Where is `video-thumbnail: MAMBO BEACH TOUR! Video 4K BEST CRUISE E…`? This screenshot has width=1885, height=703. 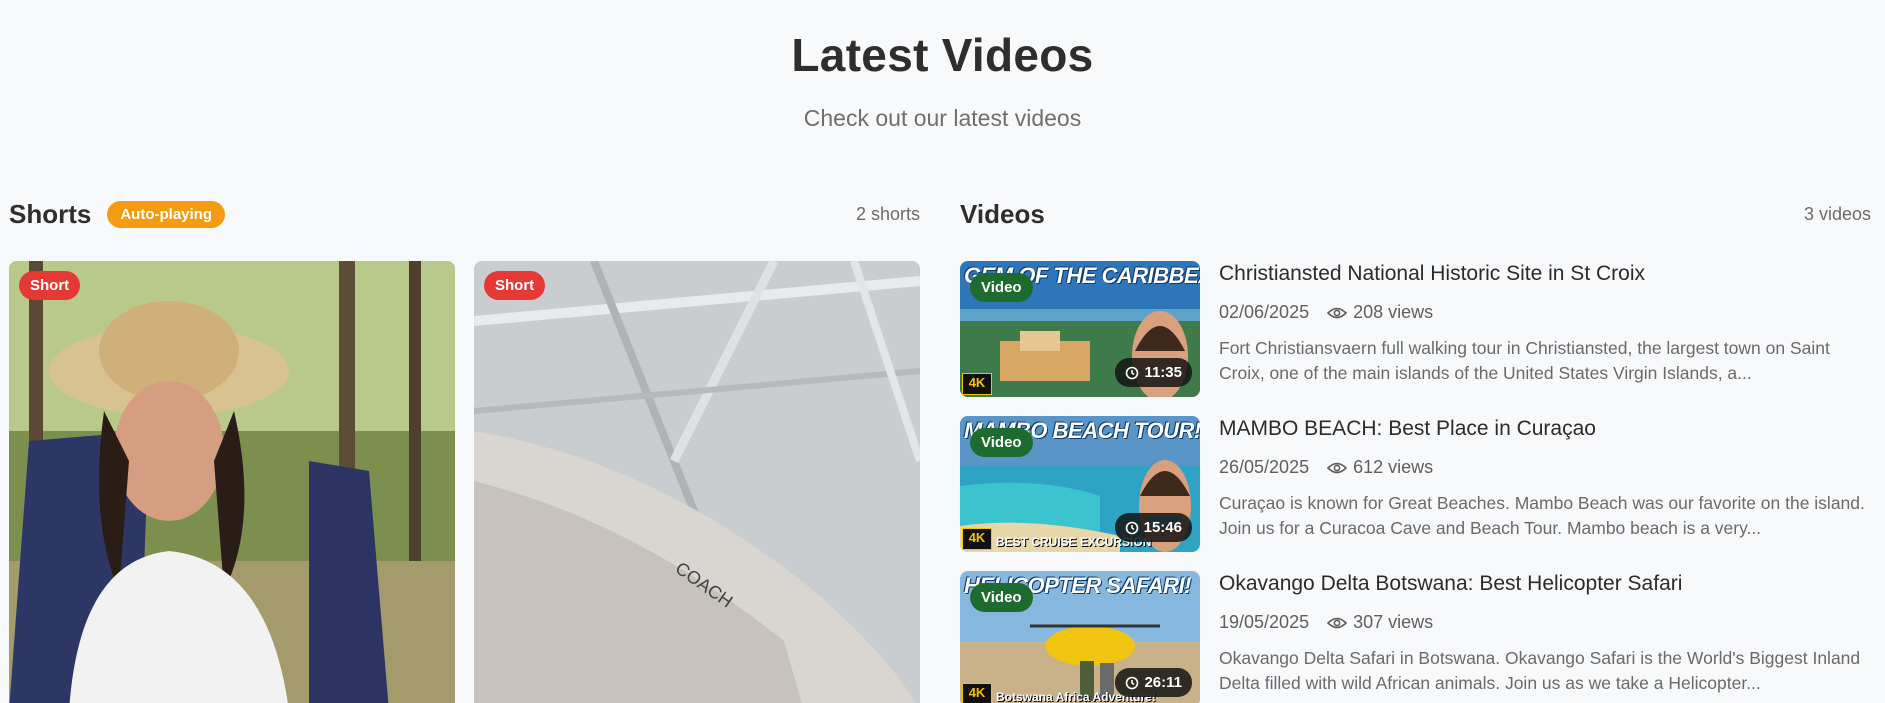 video-thumbnail: MAMBO BEACH TOUR! Video 4K BEST CRUISE E… is located at coordinates (1080, 484).